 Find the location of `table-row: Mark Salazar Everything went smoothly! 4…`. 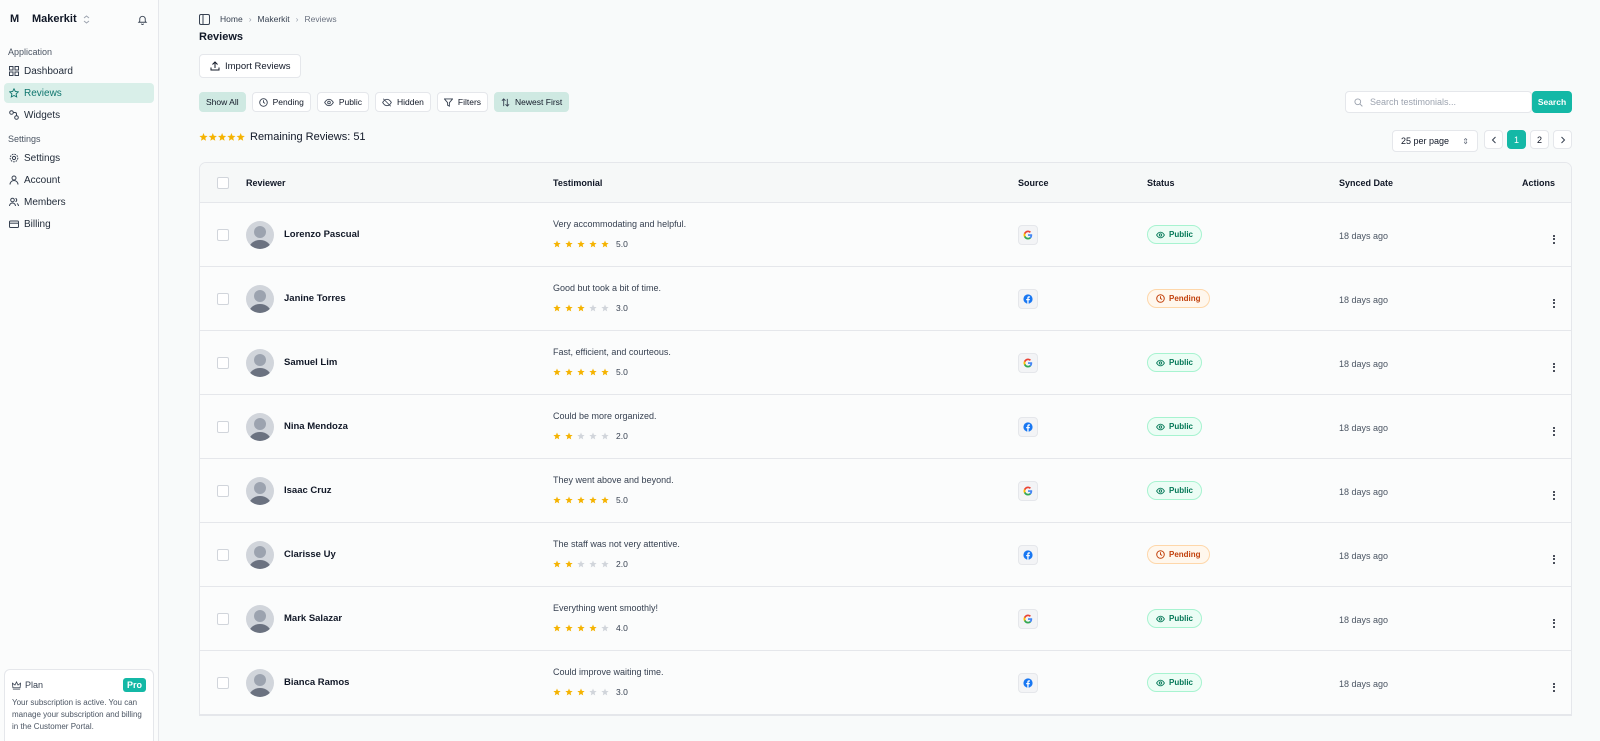

table-row: Mark Salazar Everything went smoothly! 4… is located at coordinates (885, 619).